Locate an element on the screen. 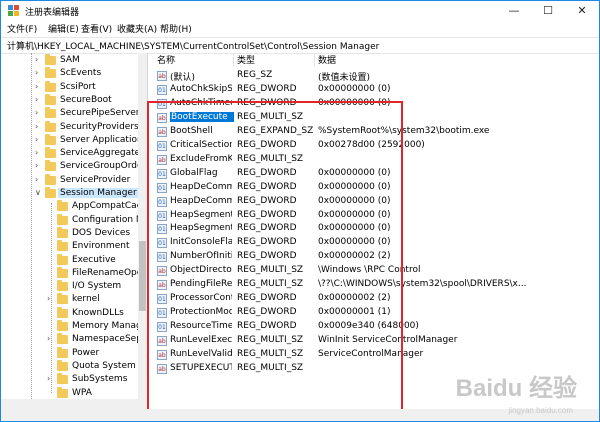 This screenshot has width=600, height=422. menu-bar: 文件(F) 编辑(E) 查看(V) 收藏夹(A) 帮助(H) is located at coordinates (300, 29).